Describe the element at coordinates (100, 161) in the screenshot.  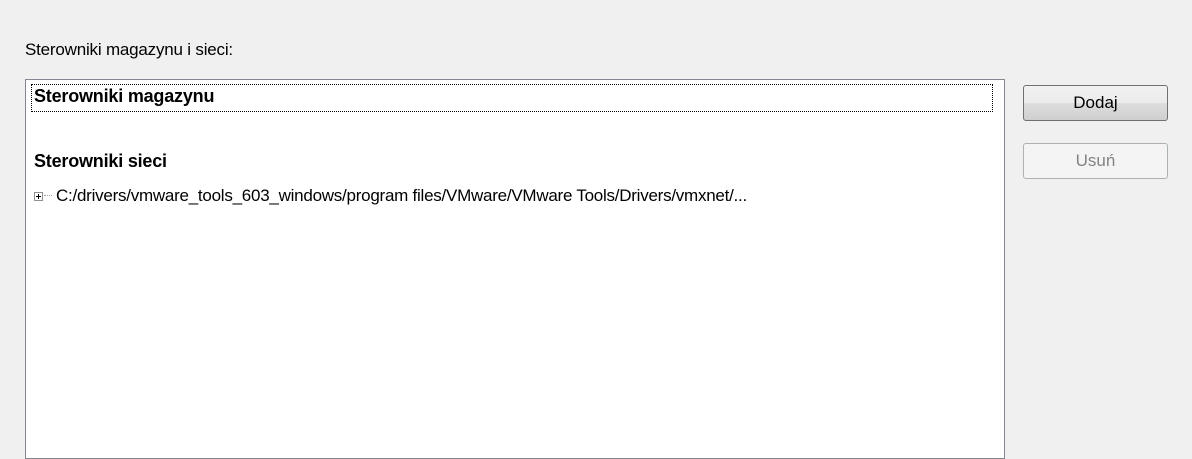
I see `tree-group-network-drivers: Sterowniki sieci` at that location.